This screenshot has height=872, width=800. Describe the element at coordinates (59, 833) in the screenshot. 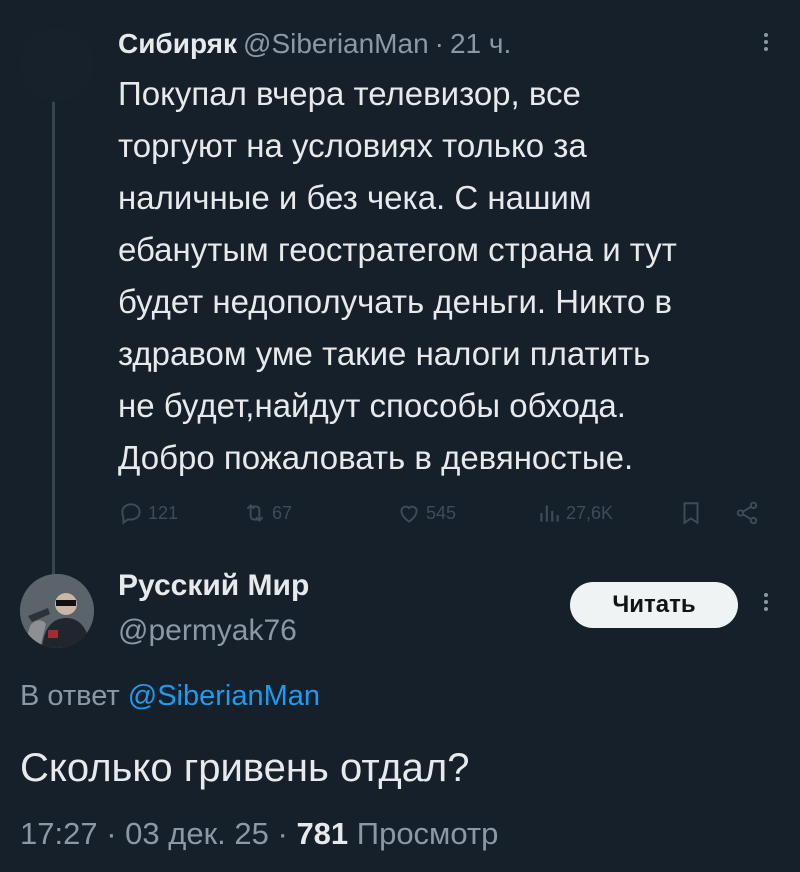

I see `reply-time: 17:27` at that location.